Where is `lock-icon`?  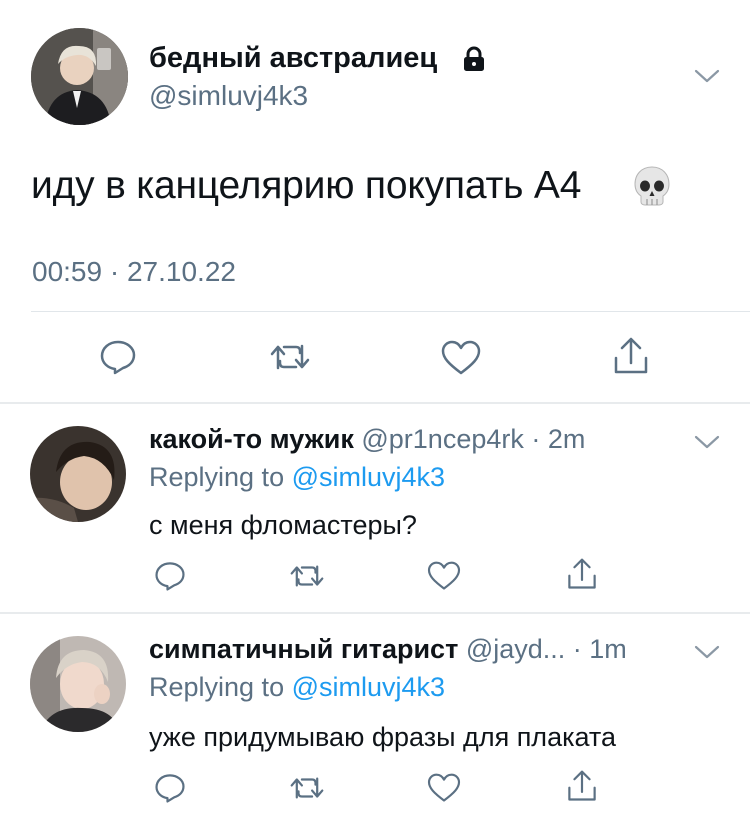 lock-icon is located at coordinates (474, 59).